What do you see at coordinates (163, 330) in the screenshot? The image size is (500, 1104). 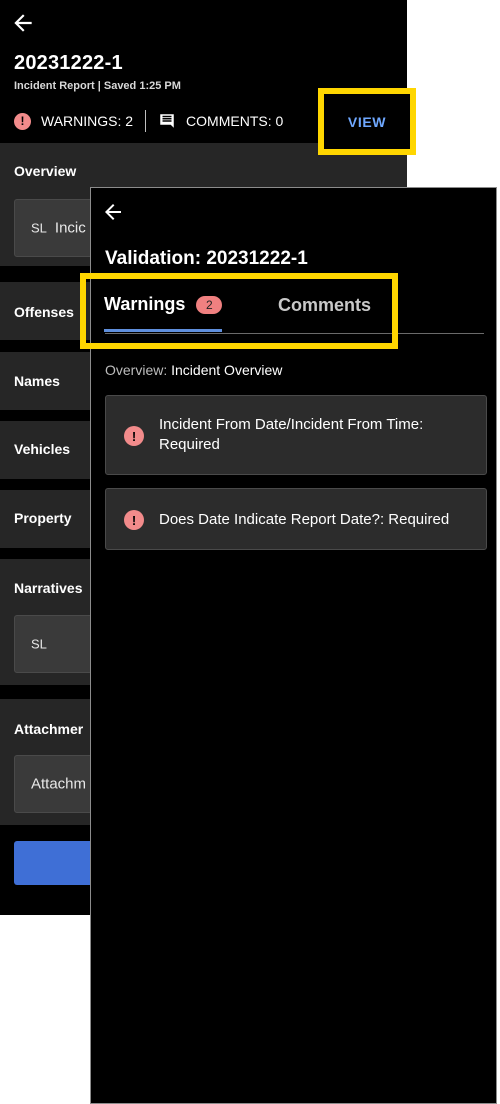 I see `active-tab-indicator` at bounding box center [163, 330].